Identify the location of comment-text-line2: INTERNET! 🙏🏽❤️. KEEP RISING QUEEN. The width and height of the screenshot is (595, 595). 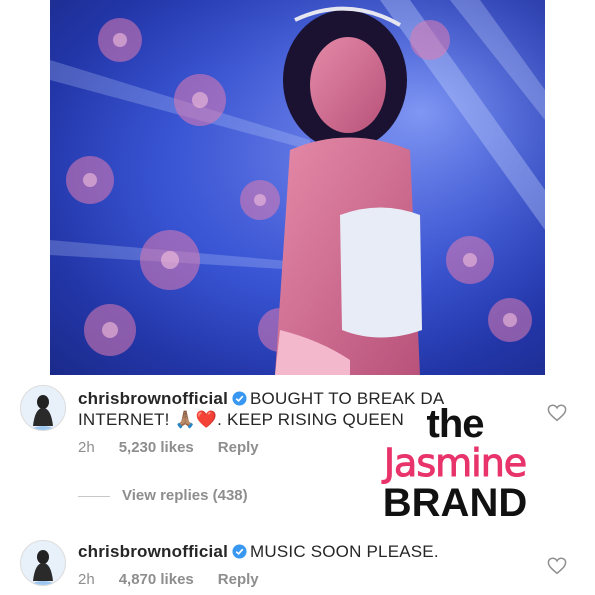
(241, 419).